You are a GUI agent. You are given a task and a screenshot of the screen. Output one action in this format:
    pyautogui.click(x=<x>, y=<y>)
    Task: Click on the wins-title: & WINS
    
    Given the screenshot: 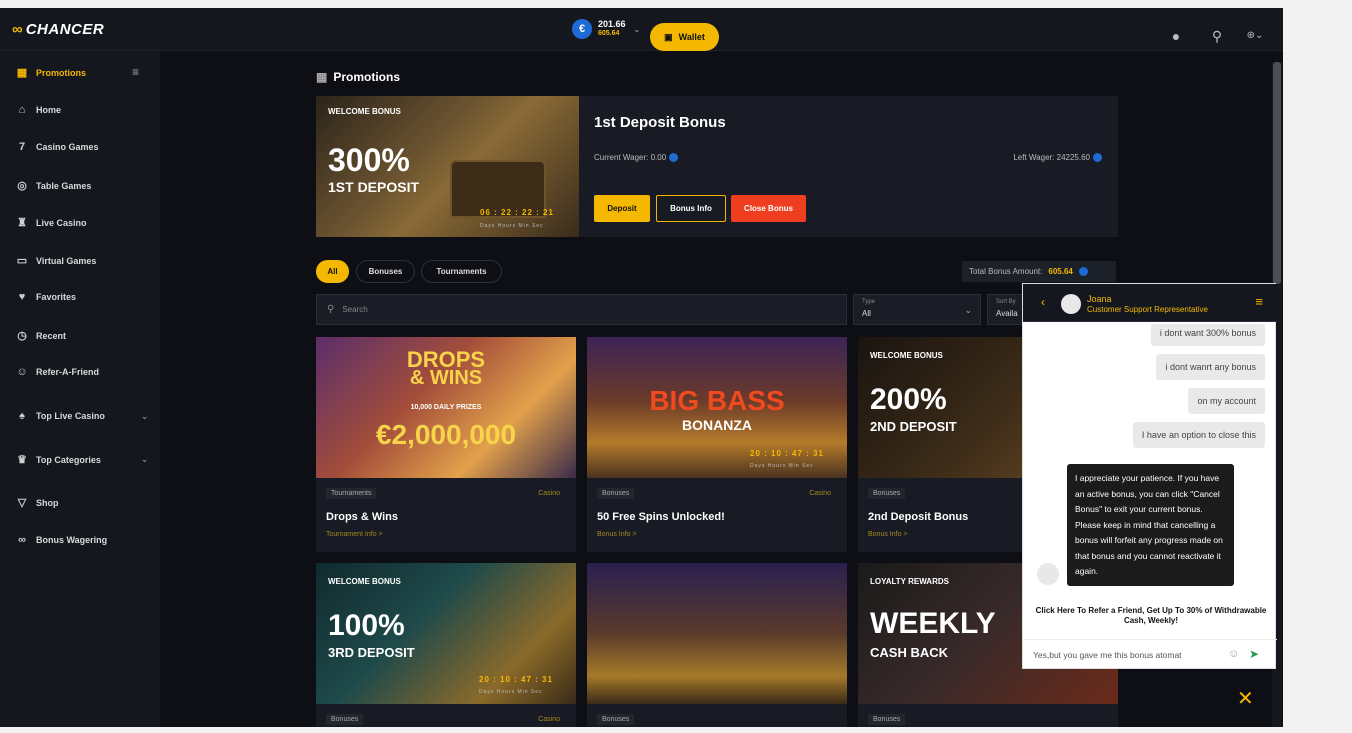 What is the action you would take?
    pyautogui.click(x=446, y=378)
    